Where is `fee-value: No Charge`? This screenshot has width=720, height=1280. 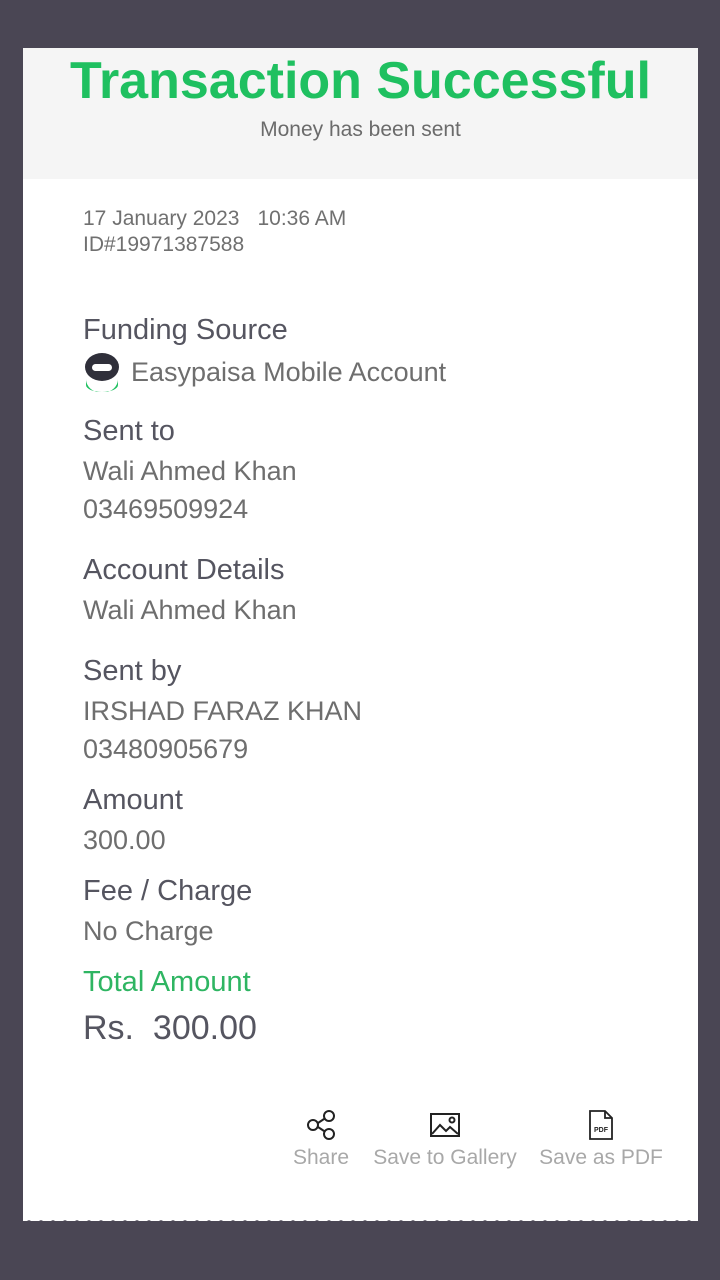
fee-value: No Charge is located at coordinates (148, 931).